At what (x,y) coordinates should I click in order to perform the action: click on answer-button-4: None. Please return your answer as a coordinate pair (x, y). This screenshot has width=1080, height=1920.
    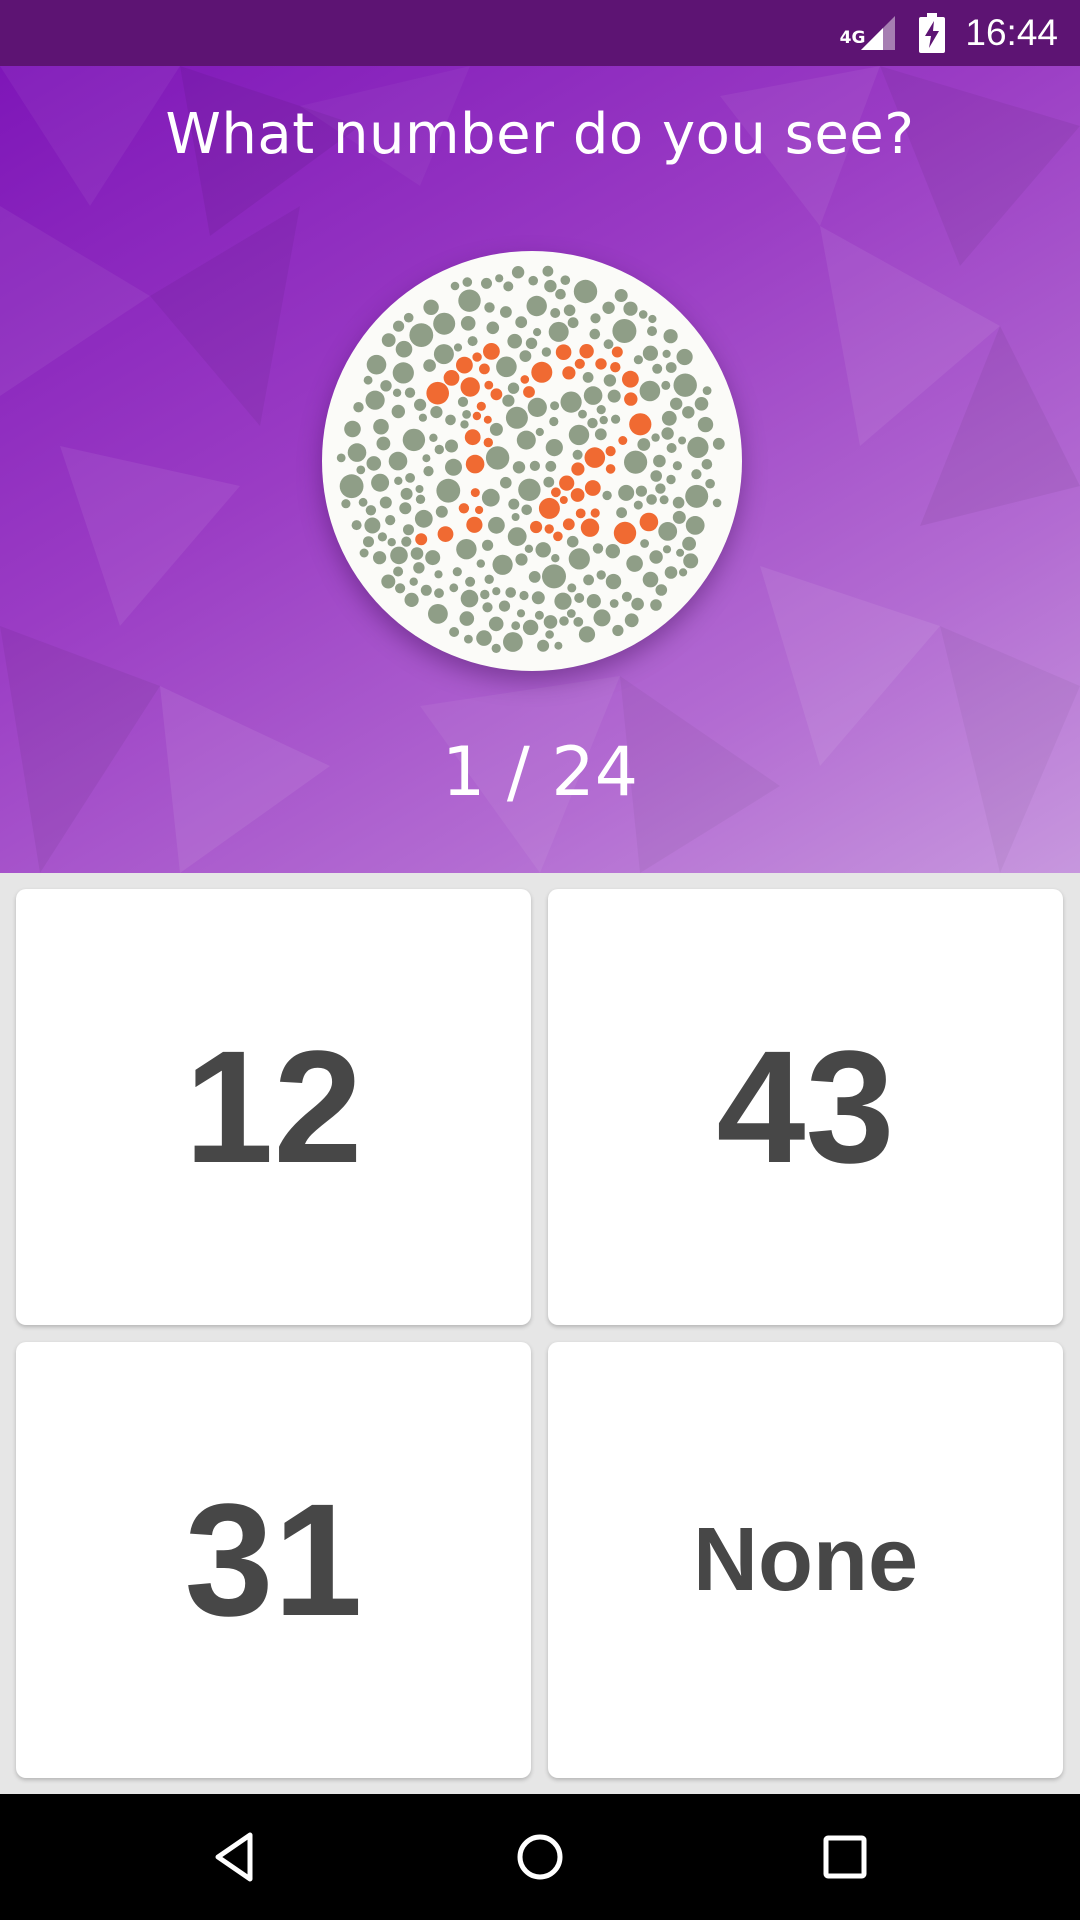
    Looking at the image, I should click on (805, 1560).